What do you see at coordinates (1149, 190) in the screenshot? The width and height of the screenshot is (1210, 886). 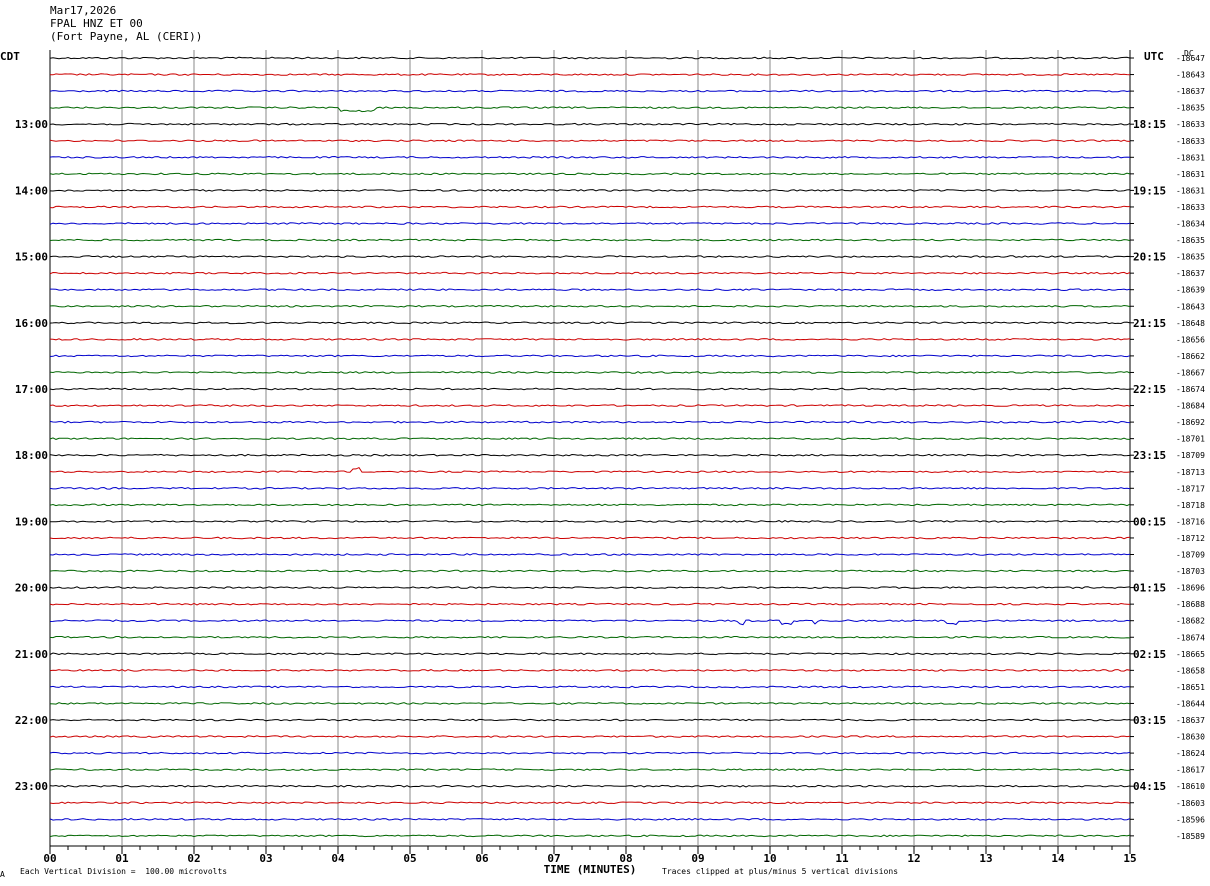 I see `utc-hour-label: 19:15` at bounding box center [1149, 190].